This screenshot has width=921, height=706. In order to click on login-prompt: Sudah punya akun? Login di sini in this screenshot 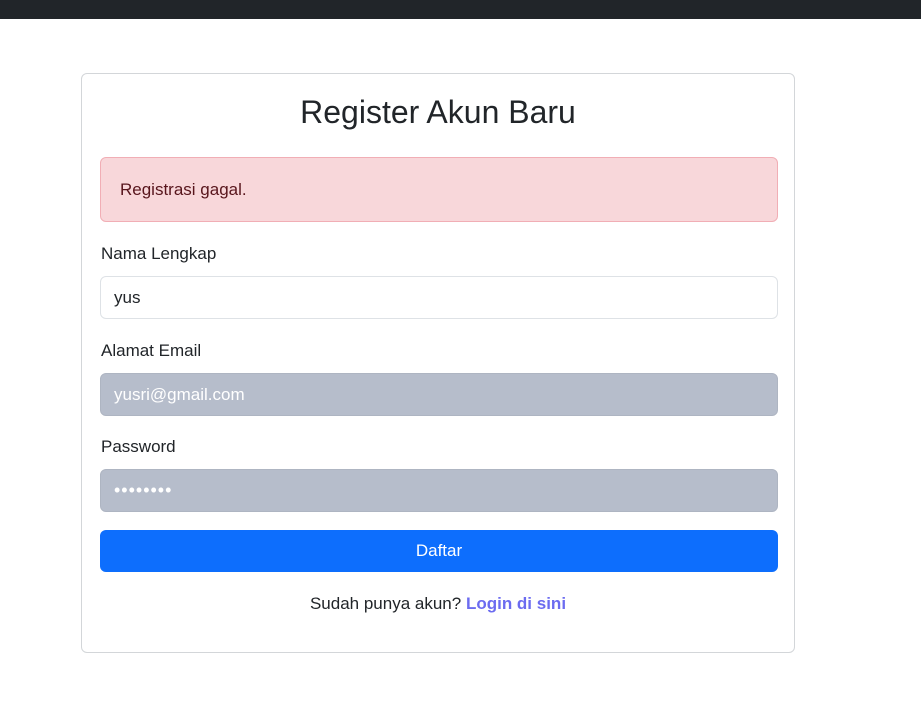, I will do `click(438, 604)`.